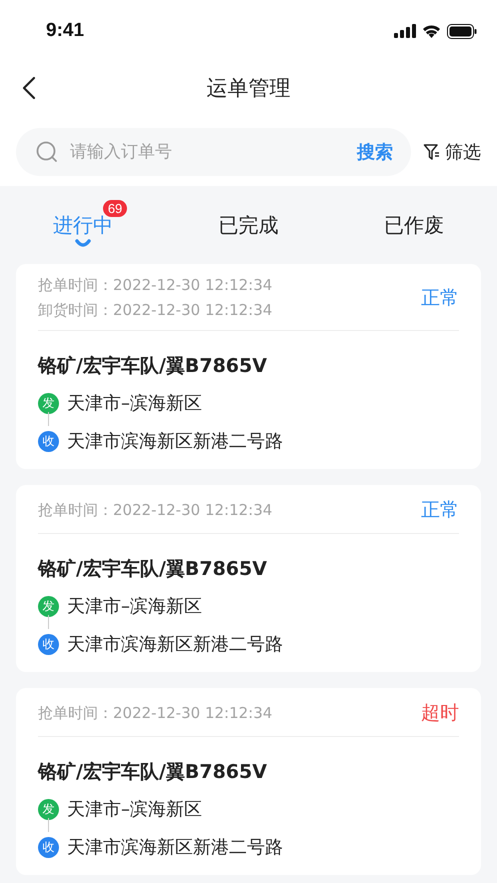 This screenshot has width=497, height=883. Describe the element at coordinates (248, 88) in the screenshot. I see `page-title: 运单管理` at that location.